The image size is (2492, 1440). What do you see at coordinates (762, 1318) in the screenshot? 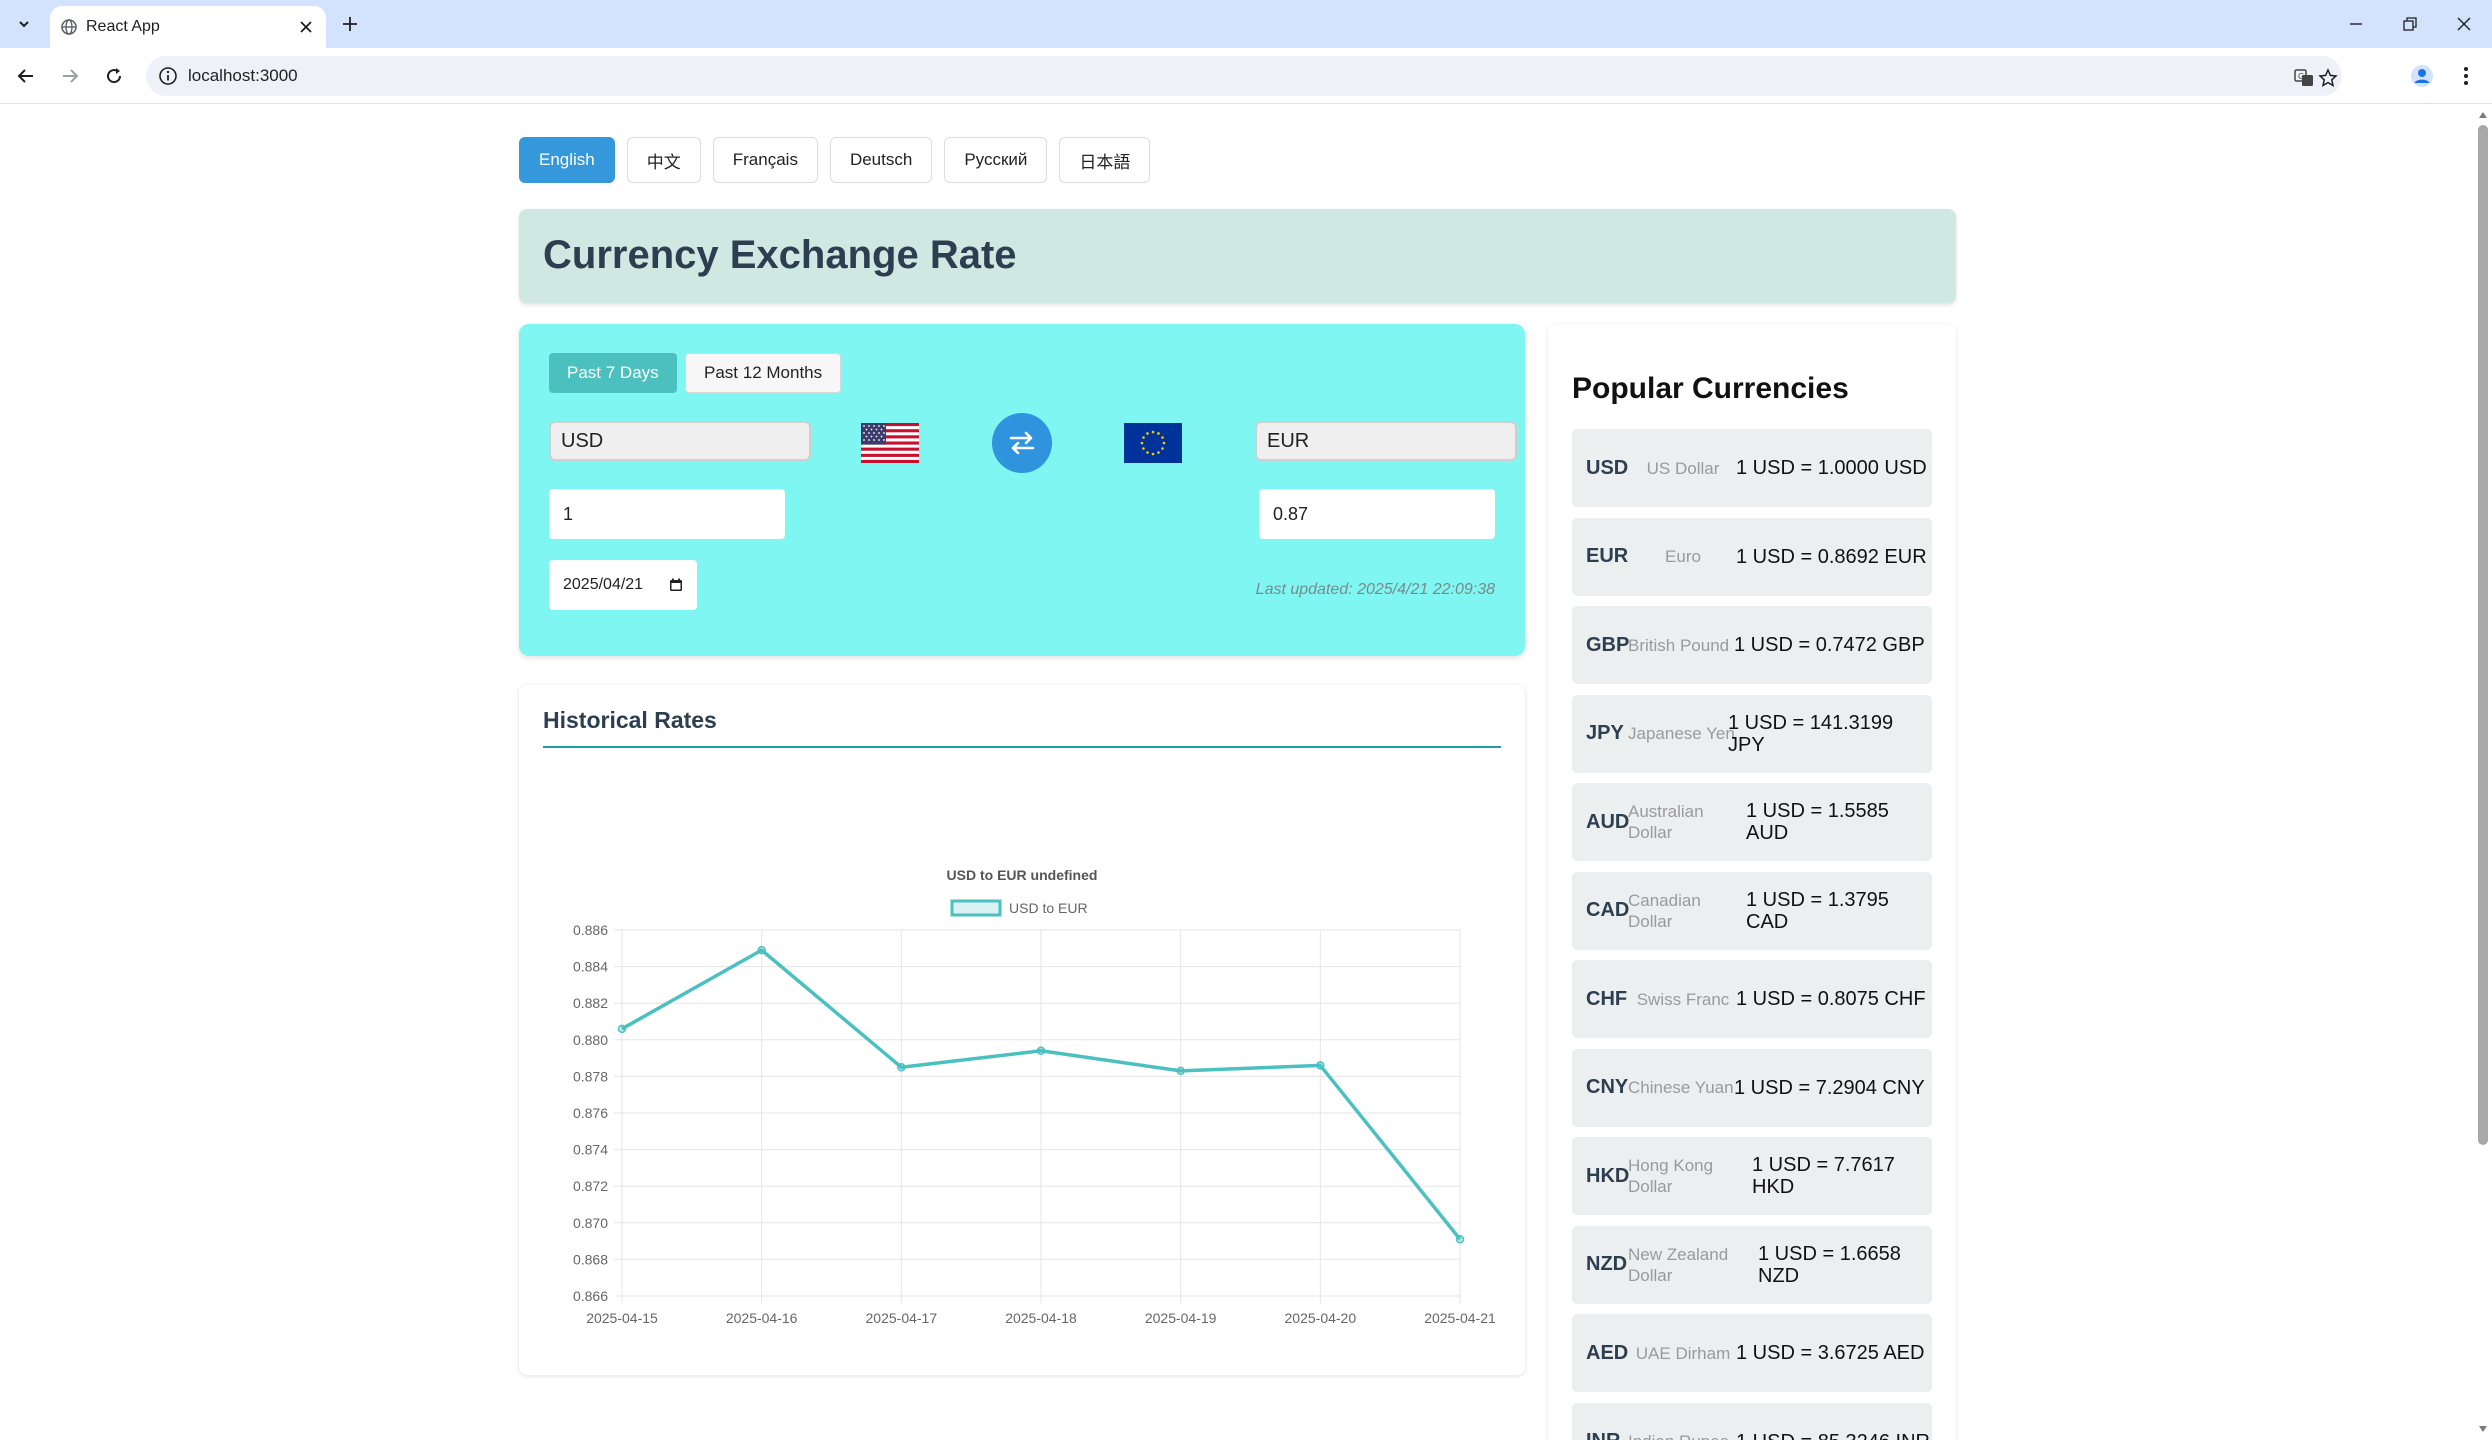
I see `x-tick-label: 2025-04-16` at bounding box center [762, 1318].